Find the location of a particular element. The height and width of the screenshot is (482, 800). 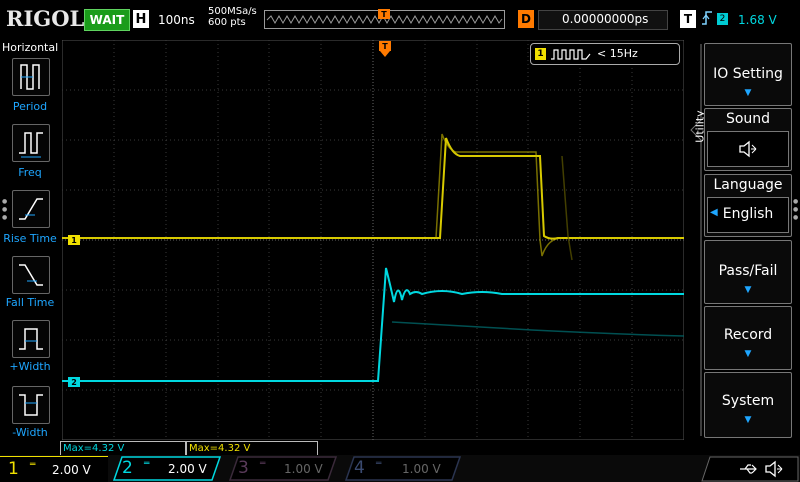

frequency-label: Freq is located at coordinates (30, 172).